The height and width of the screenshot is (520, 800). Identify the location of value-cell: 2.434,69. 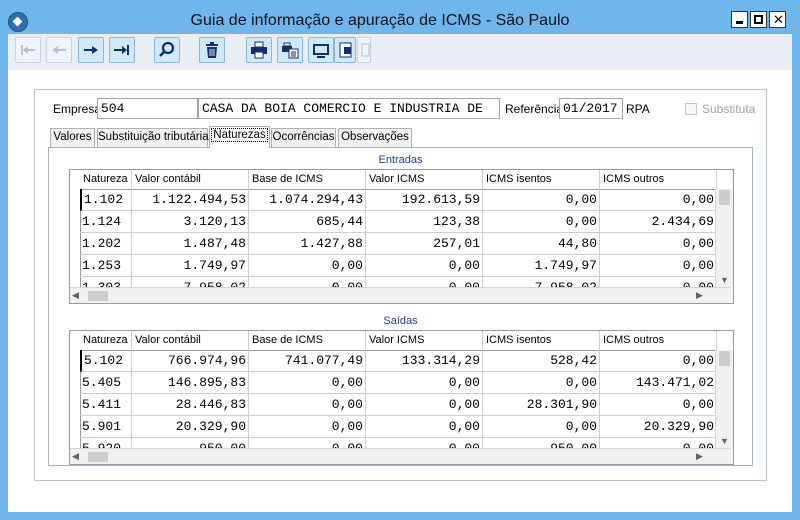
(658, 222).